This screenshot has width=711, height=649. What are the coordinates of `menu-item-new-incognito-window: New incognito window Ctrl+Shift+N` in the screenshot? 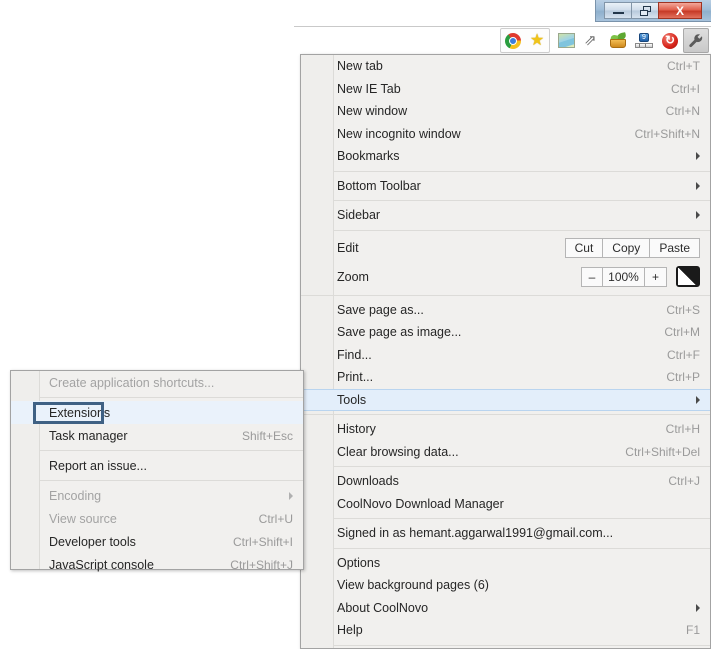 It's located at (505, 134).